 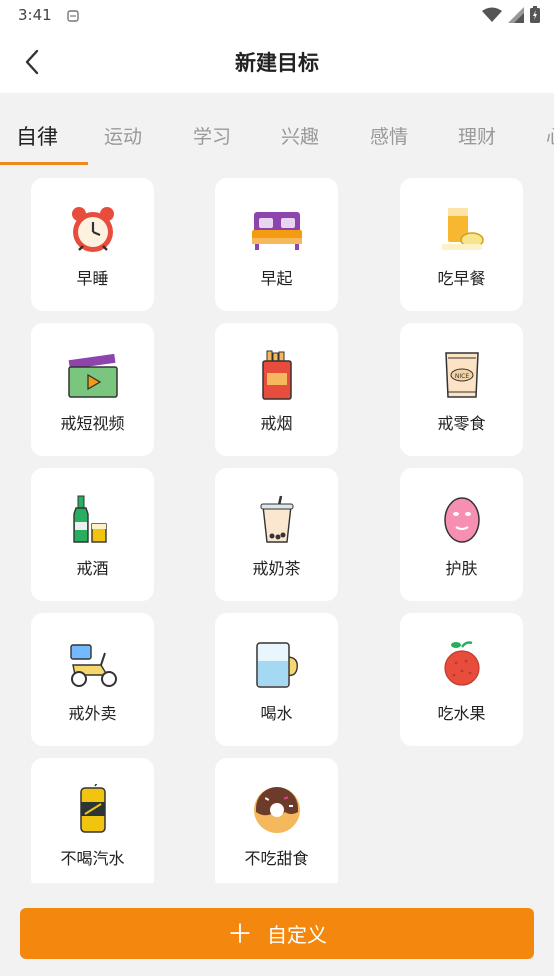 What do you see at coordinates (92, 278) in the screenshot?
I see `goal-label: 早睡` at bounding box center [92, 278].